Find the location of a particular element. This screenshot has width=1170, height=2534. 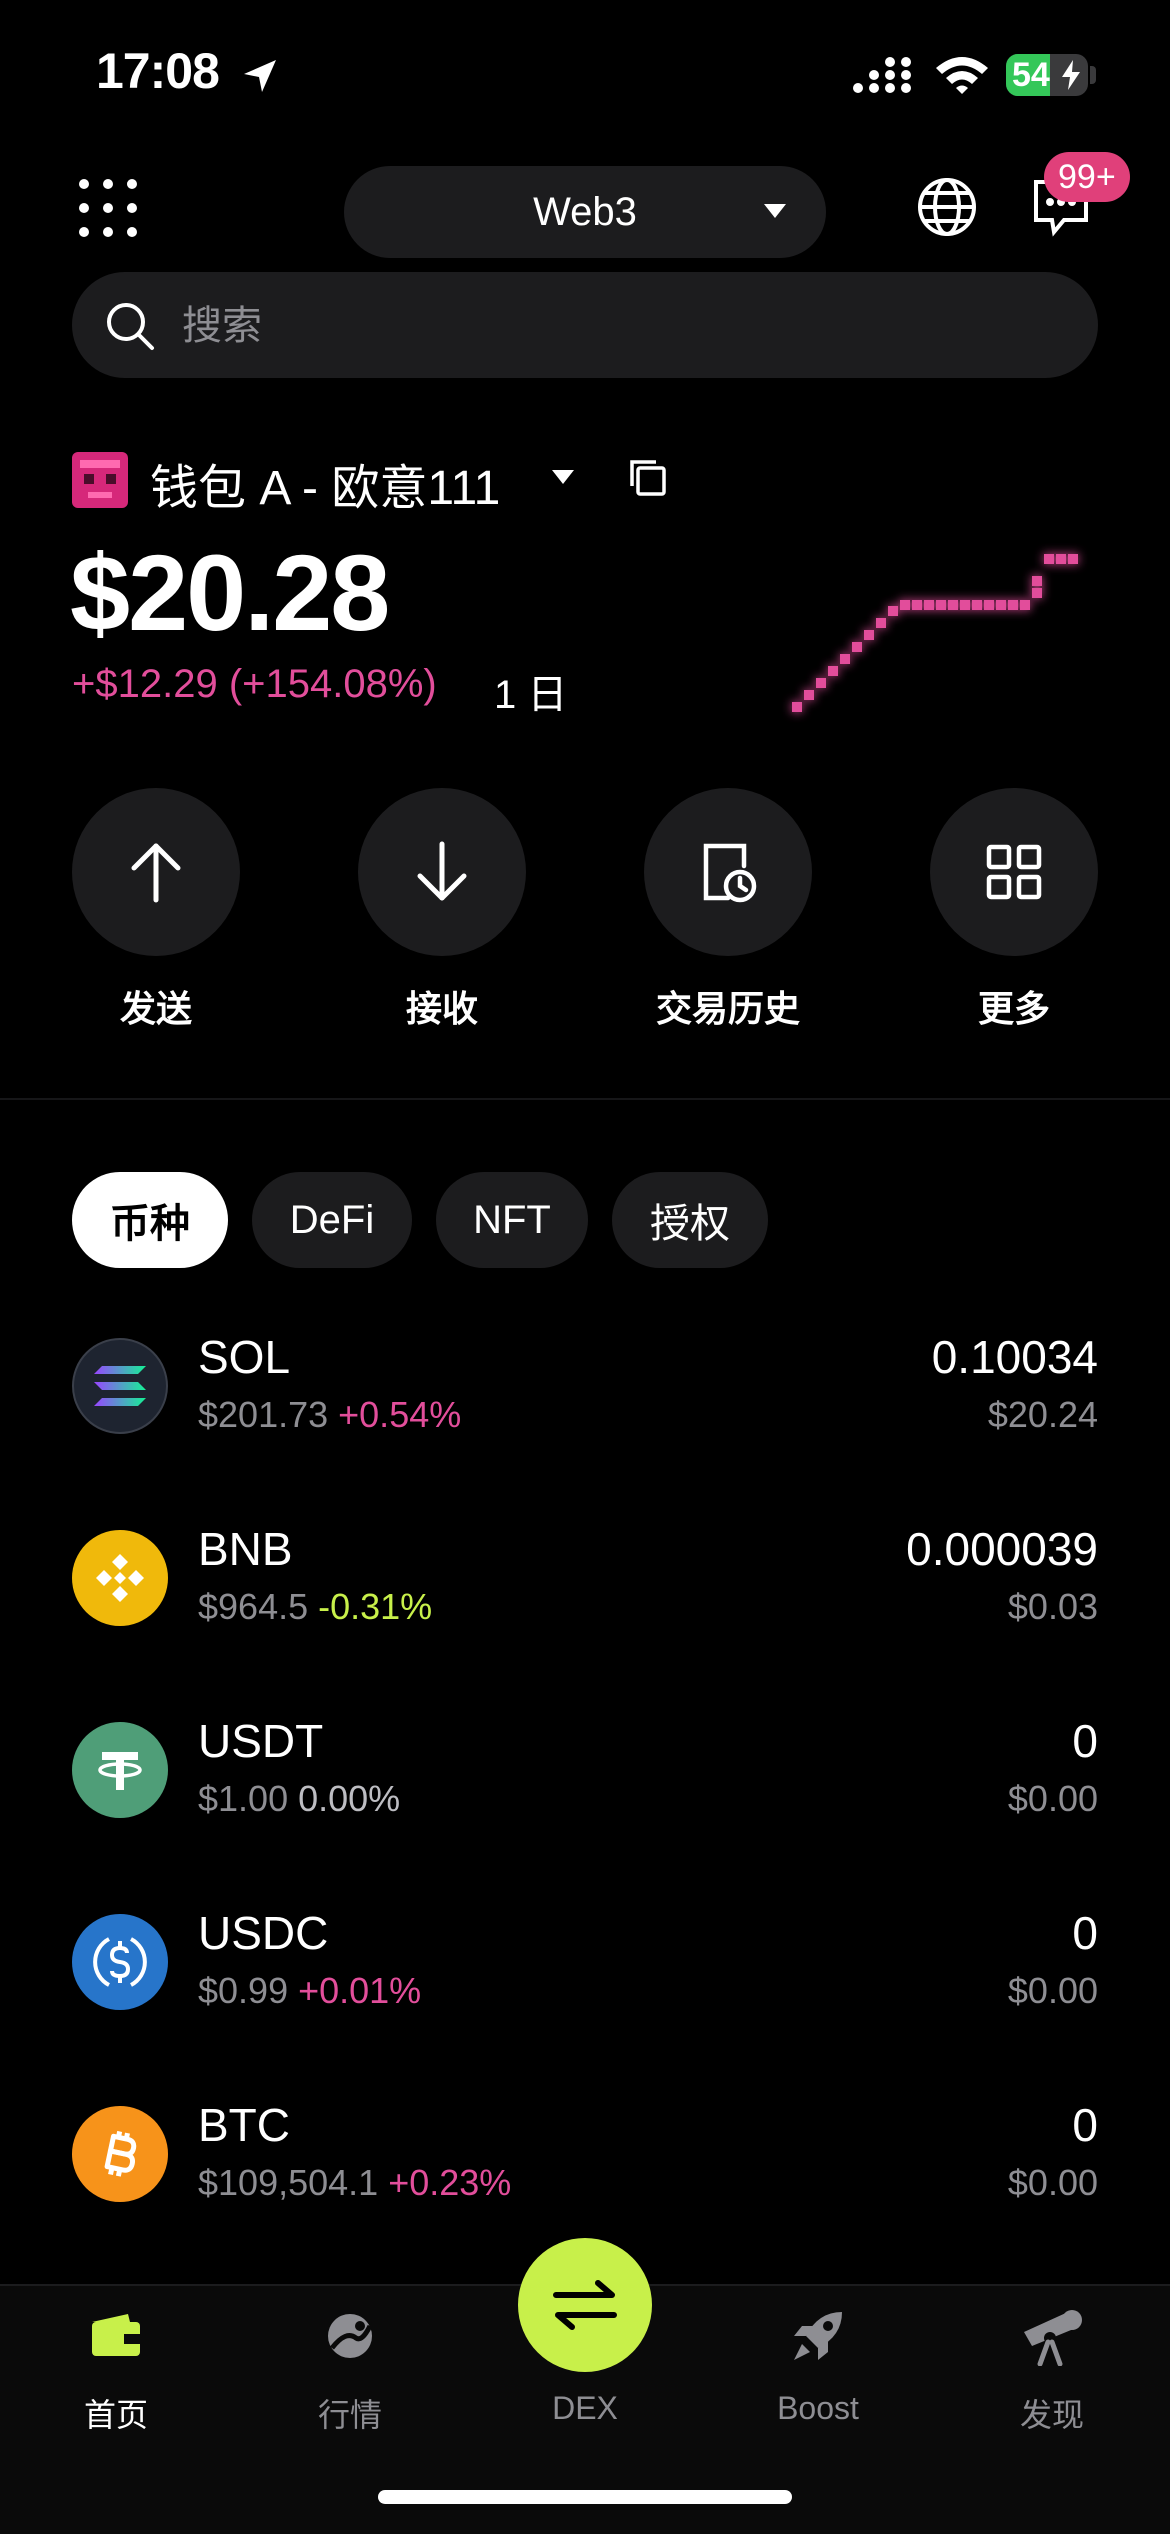

search-bar is located at coordinates (585, 325).